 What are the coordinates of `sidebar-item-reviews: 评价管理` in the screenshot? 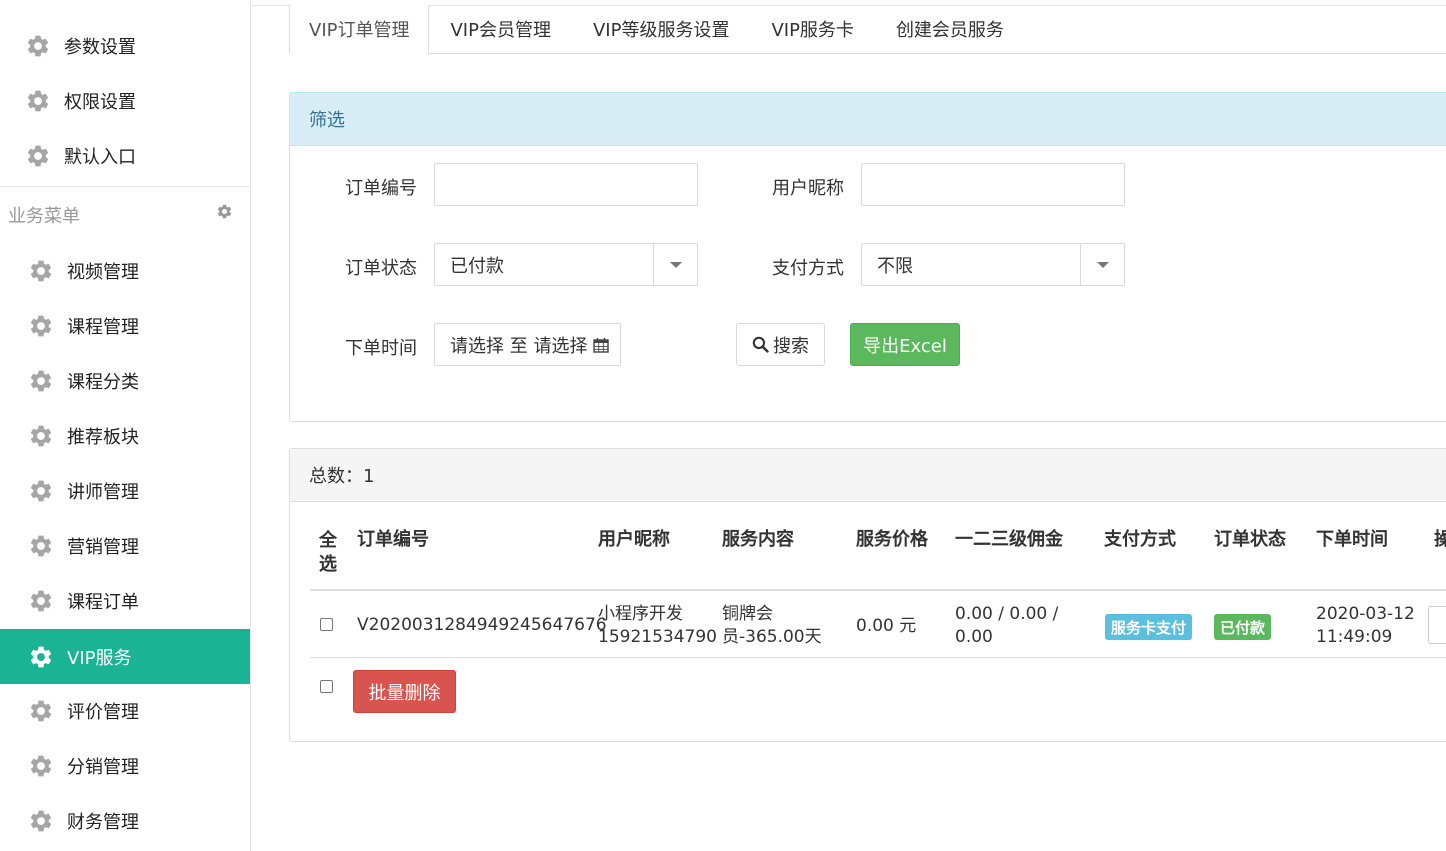 It's located at (125, 710).